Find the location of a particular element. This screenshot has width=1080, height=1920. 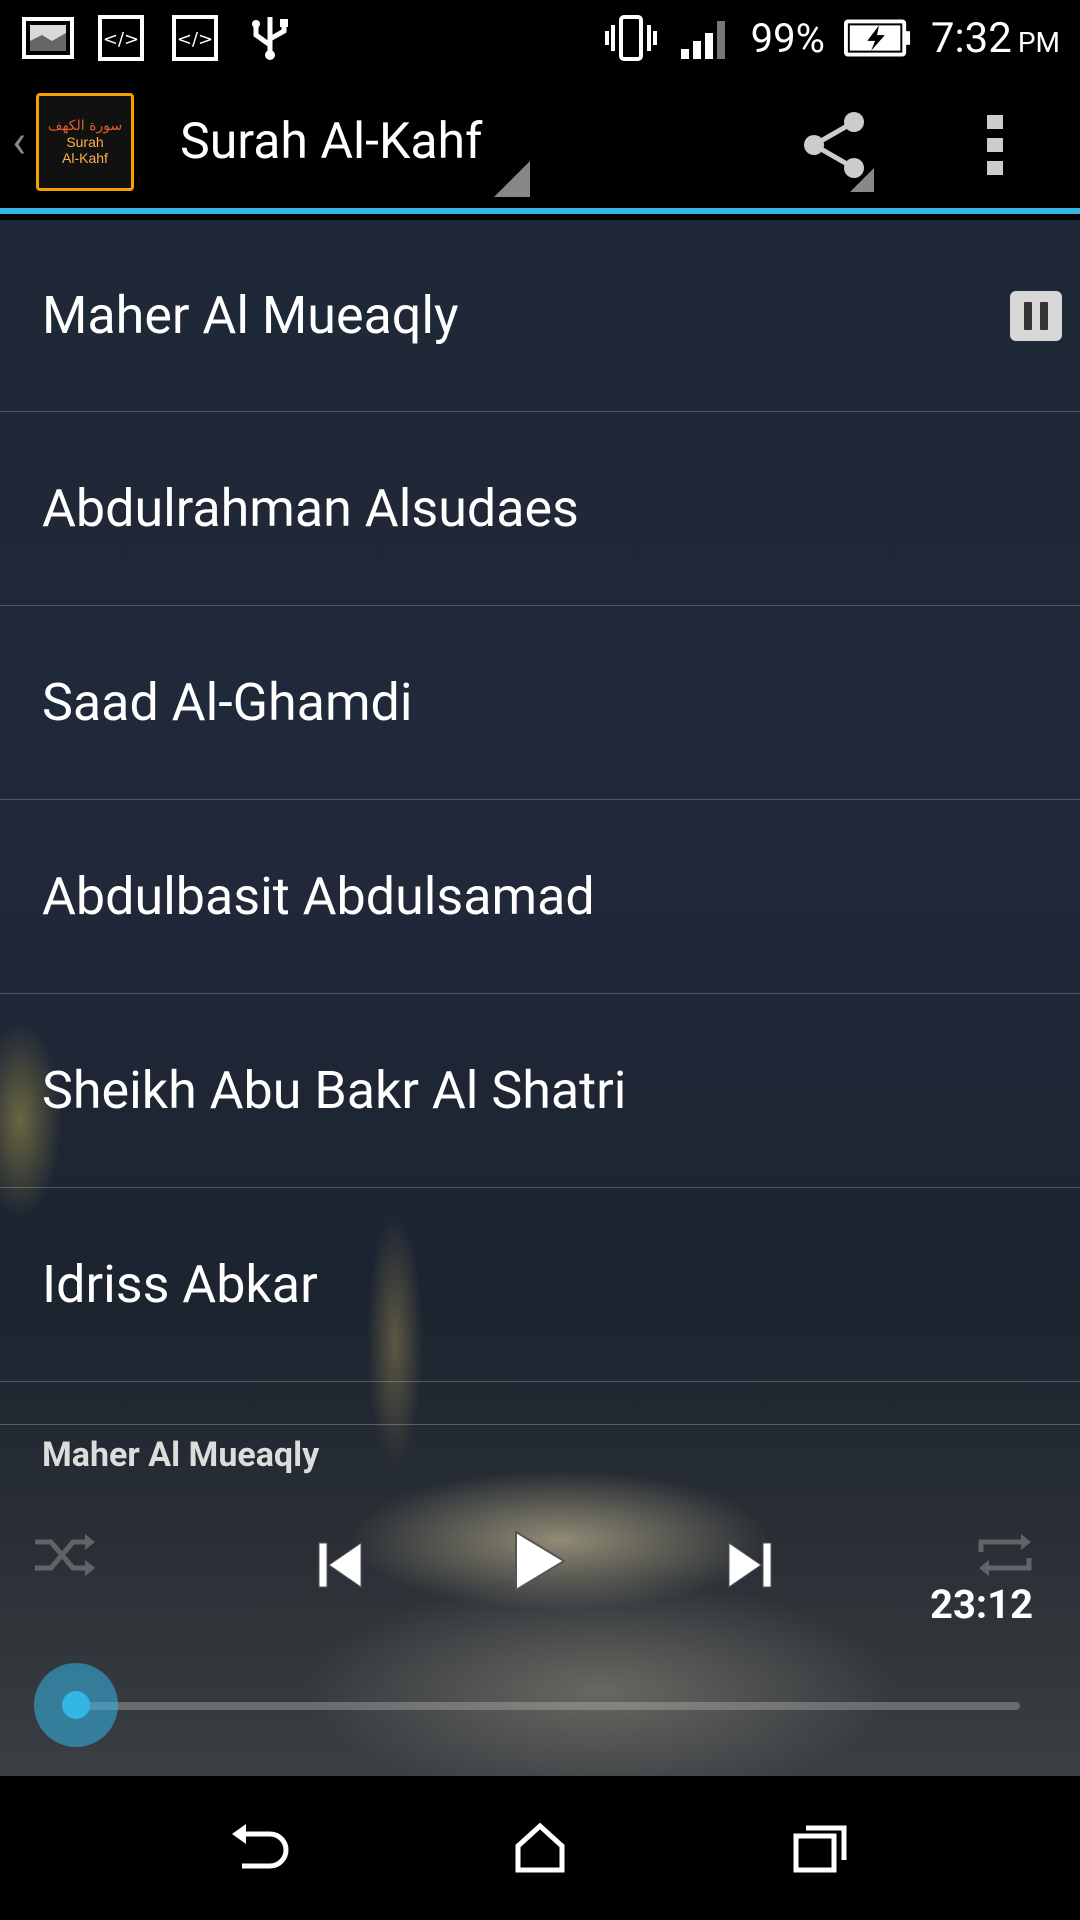

home-button is located at coordinates (540, 1848).